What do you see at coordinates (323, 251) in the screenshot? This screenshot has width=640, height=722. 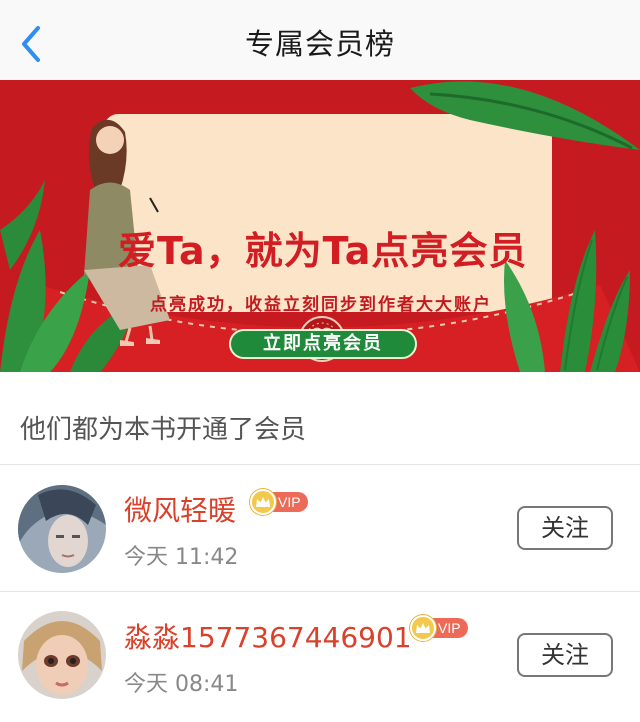 I see `banner-headline: 爱Ta，就为Ta点亮会员` at bounding box center [323, 251].